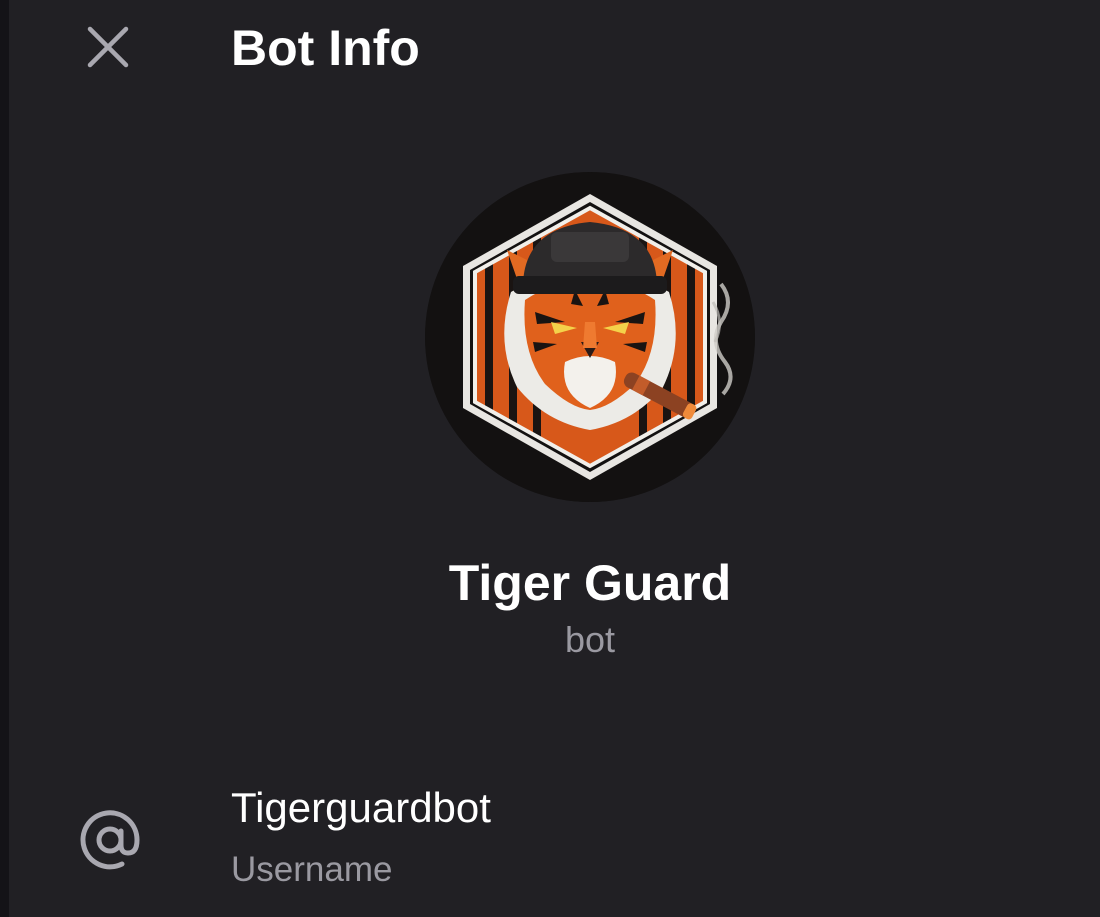 Image resolution: width=1100 pixels, height=917 pixels. Describe the element at coordinates (590, 639) in the screenshot. I see `bot-status: bot` at that location.